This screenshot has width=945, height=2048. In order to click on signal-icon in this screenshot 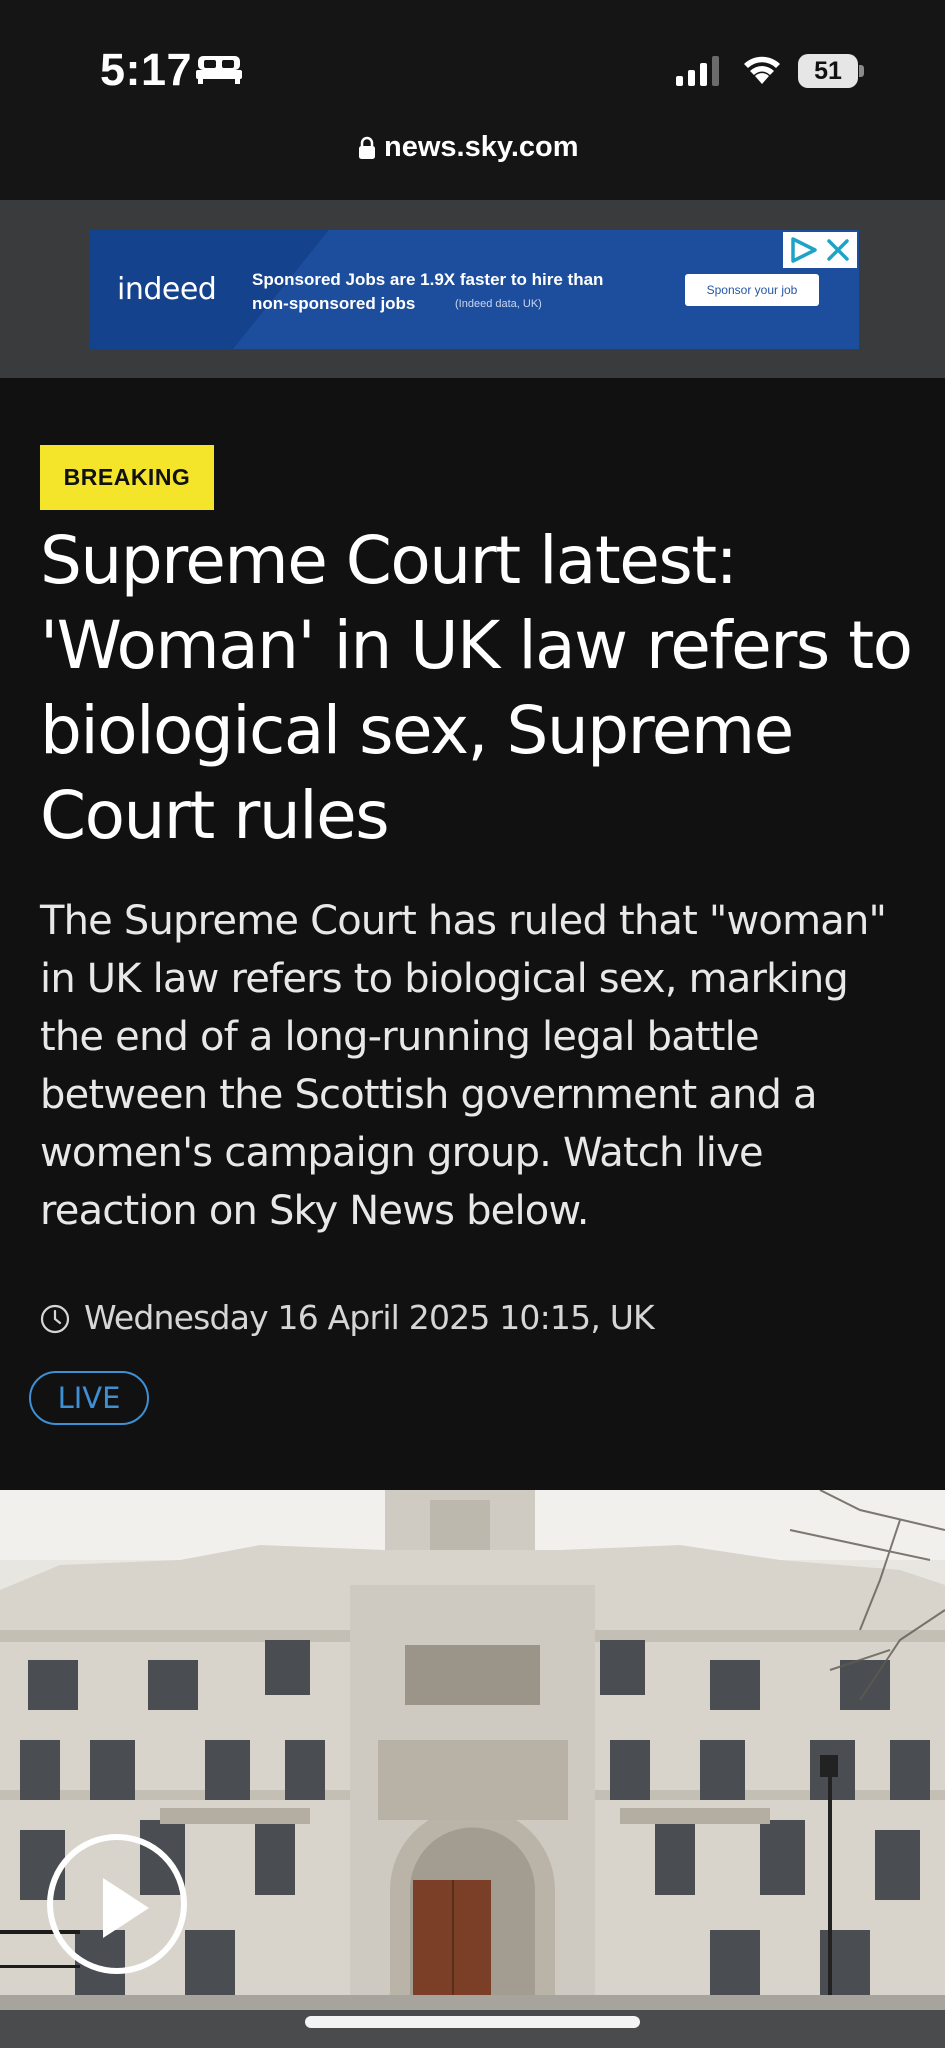, I will do `click(697, 71)`.